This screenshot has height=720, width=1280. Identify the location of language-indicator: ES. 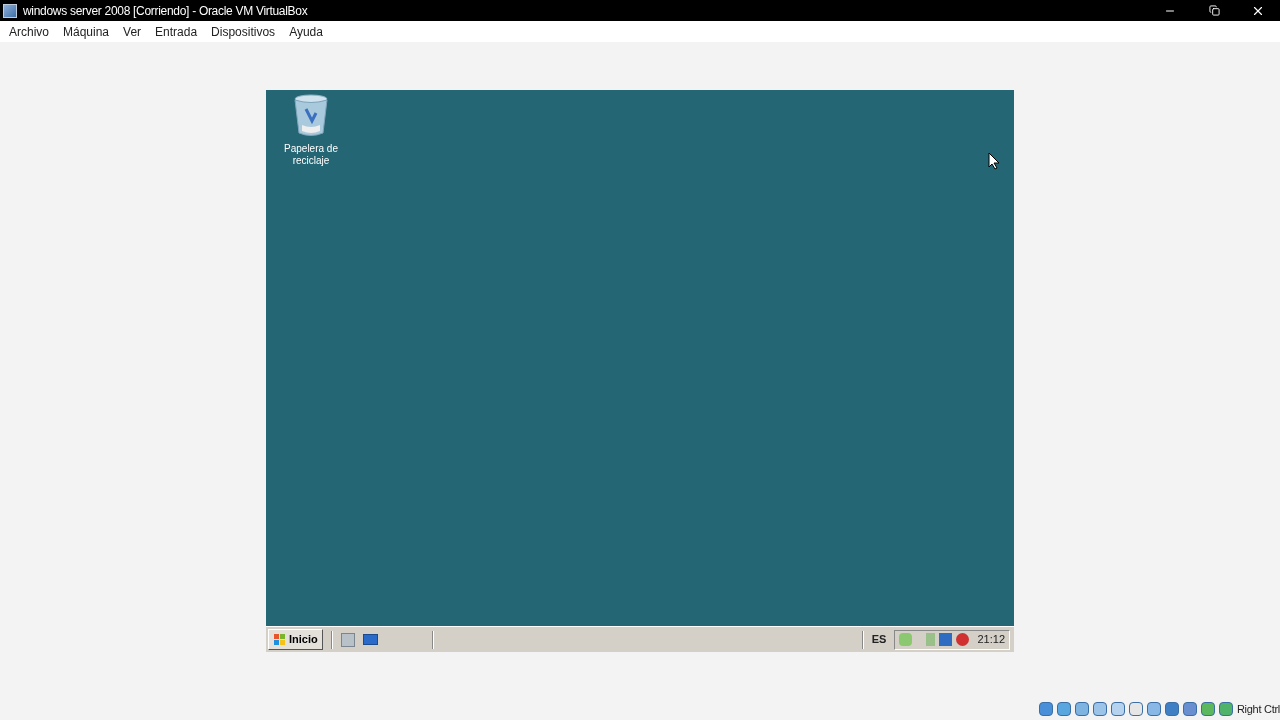
(879, 639).